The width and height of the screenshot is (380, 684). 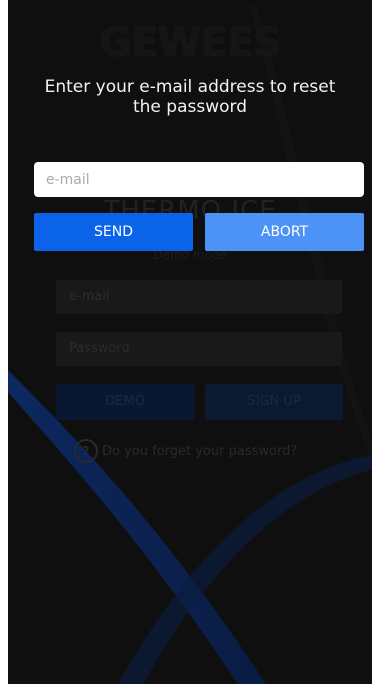 What do you see at coordinates (190, 43) in the screenshot?
I see `background-logo: GEWEES` at bounding box center [190, 43].